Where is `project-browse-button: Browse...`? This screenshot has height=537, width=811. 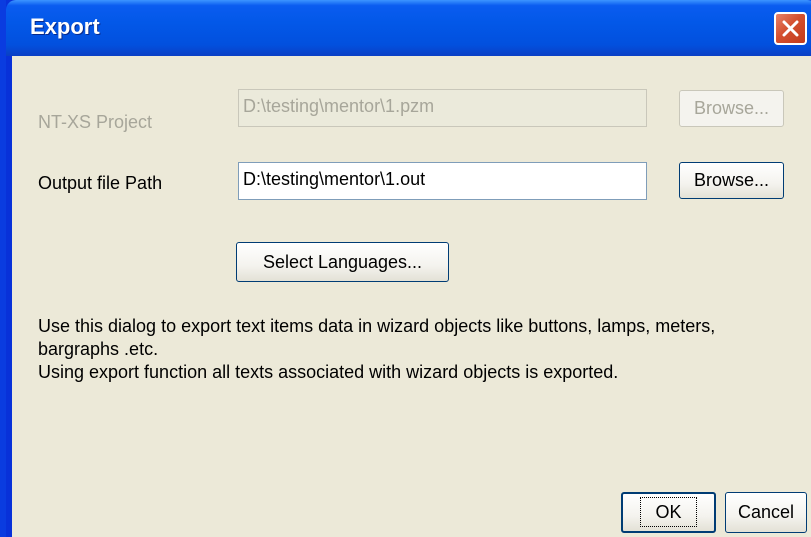 project-browse-button: Browse... is located at coordinates (731, 108).